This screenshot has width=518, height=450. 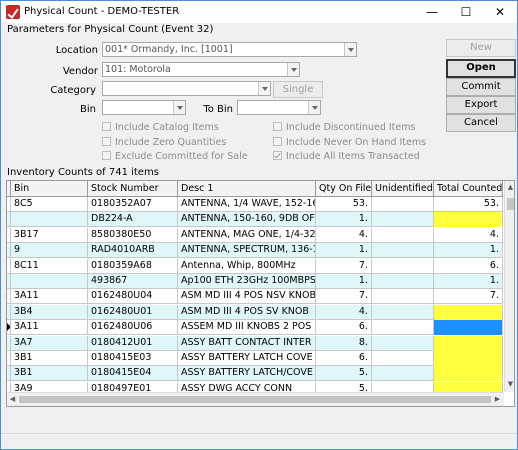 What do you see at coordinates (133, 189) in the screenshot?
I see `col-header-stock-number: Stock Number` at bounding box center [133, 189].